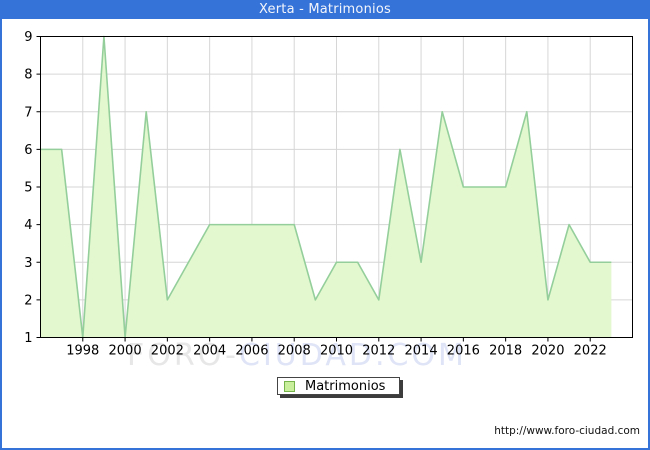 The width and height of the screenshot is (650, 450). What do you see at coordinates (505, 351) in the screenshot?
I see `svg-text: 2018` at bounding box center [505, 351].